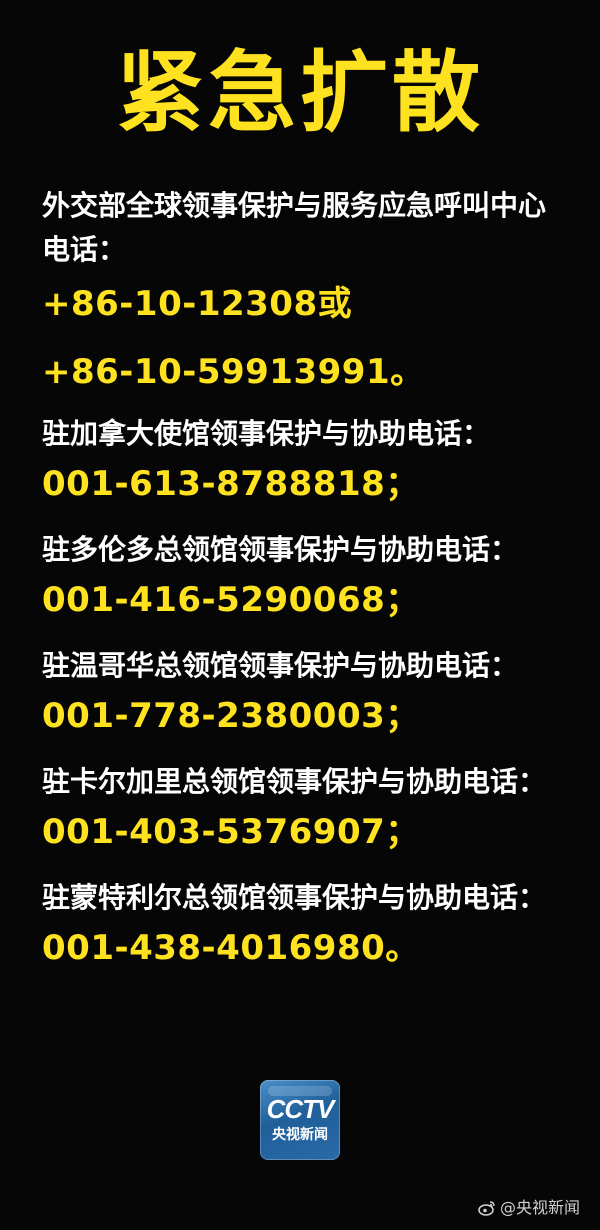 This screenshot has height=1230, width=600. Describe the element at coordinates (487, 1208) in the screenshot. I see `weibo-icon` at that location.